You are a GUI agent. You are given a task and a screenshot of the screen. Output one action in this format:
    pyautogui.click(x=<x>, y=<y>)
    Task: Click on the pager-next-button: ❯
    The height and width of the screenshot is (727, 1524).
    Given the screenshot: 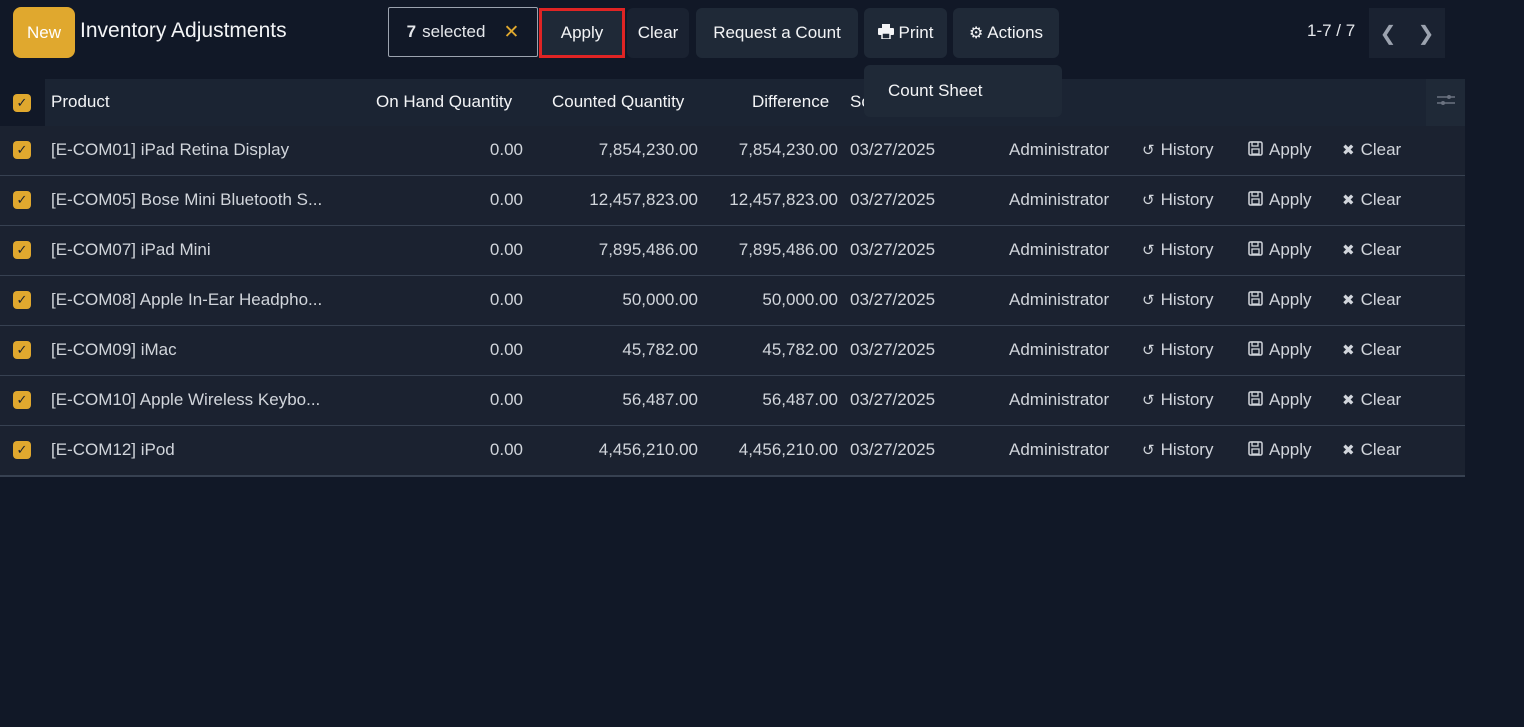 What is the action you would take?
    pyautogui.click(x=1426, y=33)
    